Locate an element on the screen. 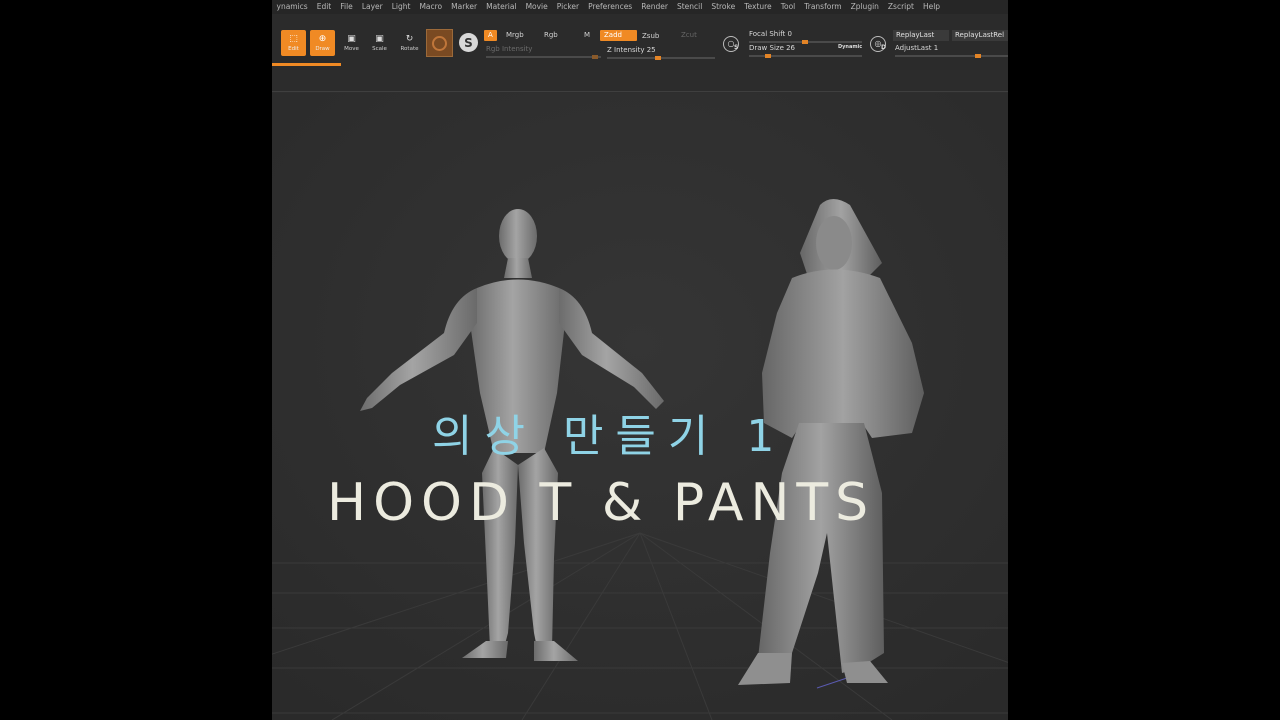 The height and width of the screenshot is (720, 1280). move-label: Move is located at coordinates (351, 49).